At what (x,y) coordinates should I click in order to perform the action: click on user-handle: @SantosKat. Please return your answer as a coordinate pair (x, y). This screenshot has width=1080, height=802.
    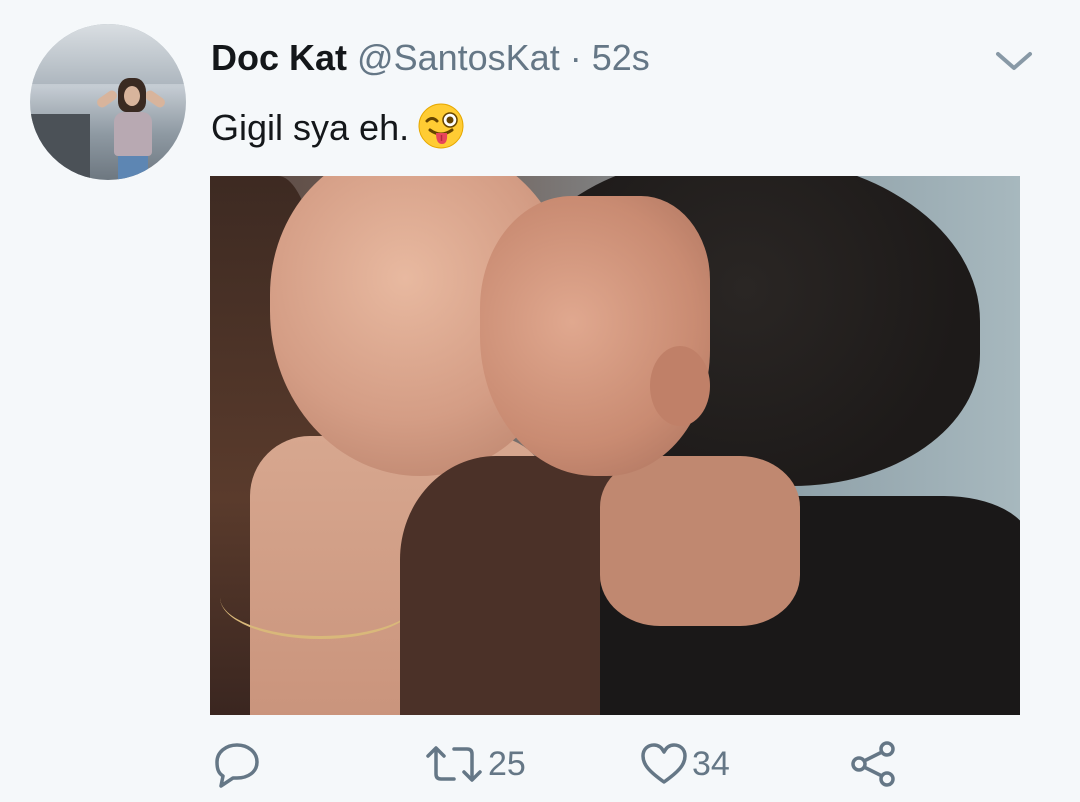
    Looking at the image, I should click on (458, 57).